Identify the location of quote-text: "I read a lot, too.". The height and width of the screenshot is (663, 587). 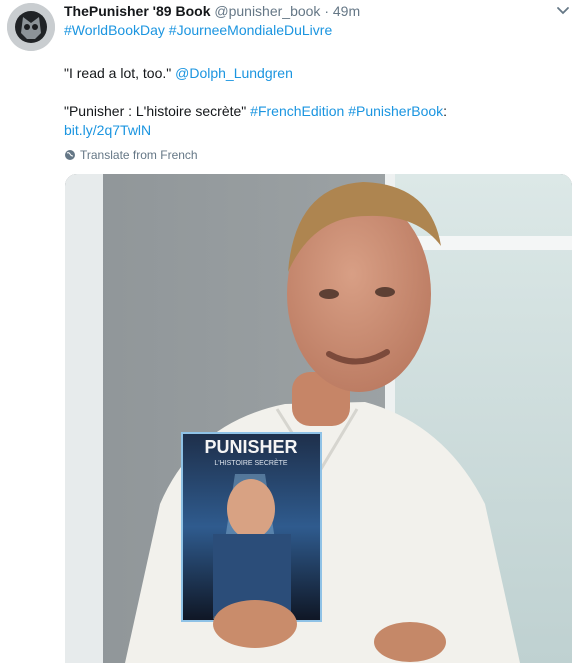
(118, 73).